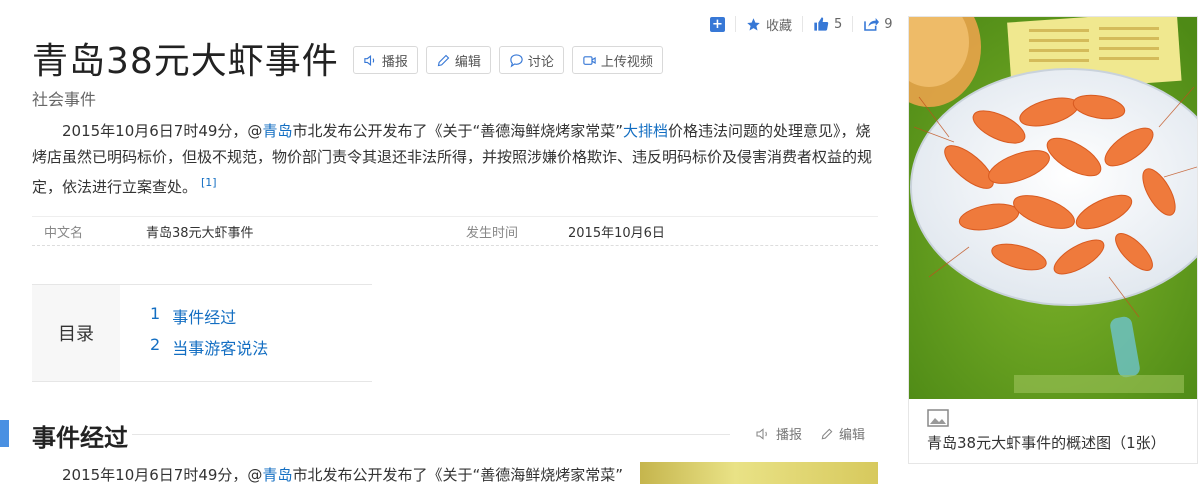  I want to click on section-marker, so click(4, 433).